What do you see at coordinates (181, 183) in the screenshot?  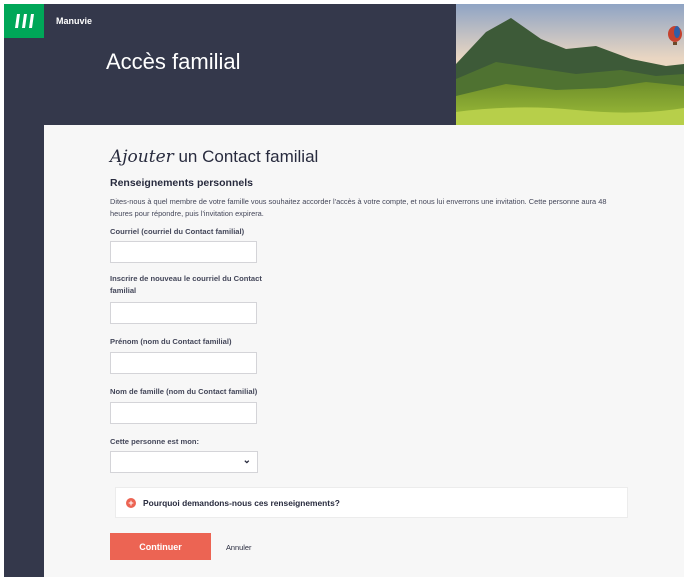 I see `section-heading: Renseignements personnels` at bounding box center [181, 183].